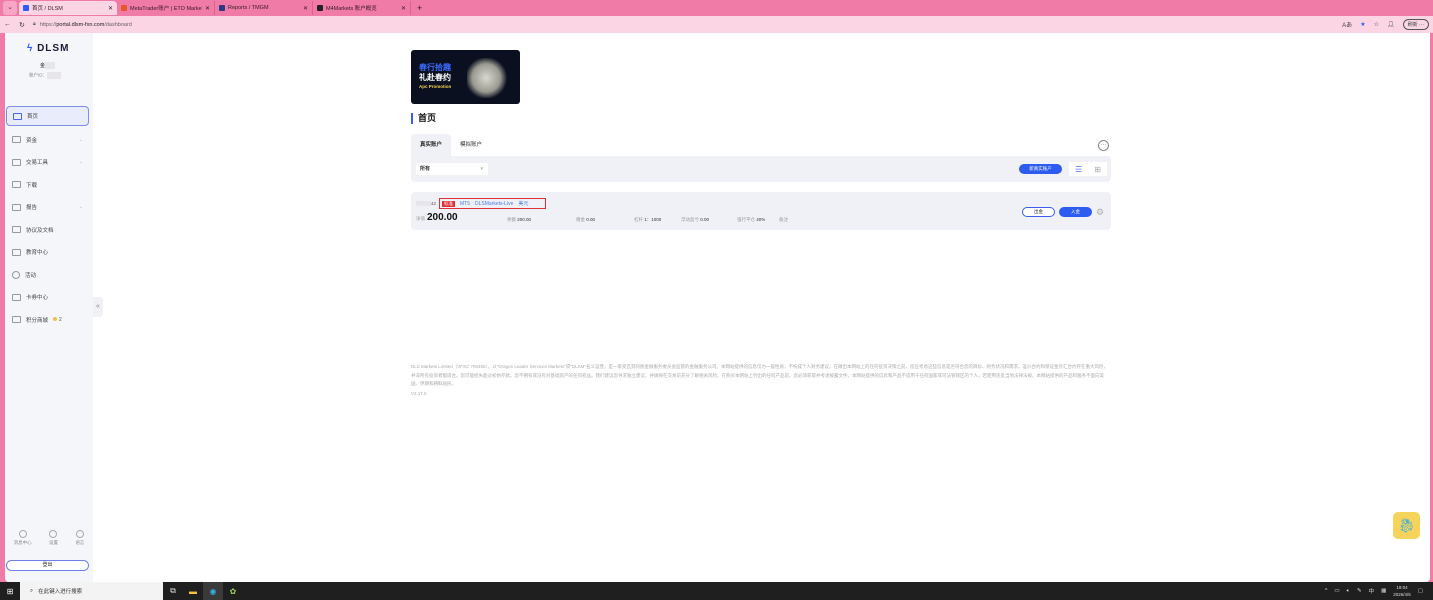 The image size is (1433, 600). I want to click on download-icon, so click(16, 185).